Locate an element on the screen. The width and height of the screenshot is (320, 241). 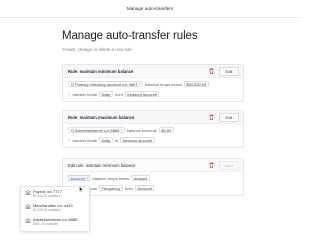
top-bar: Manage auto-transfers is located at coordinates (150, 9).